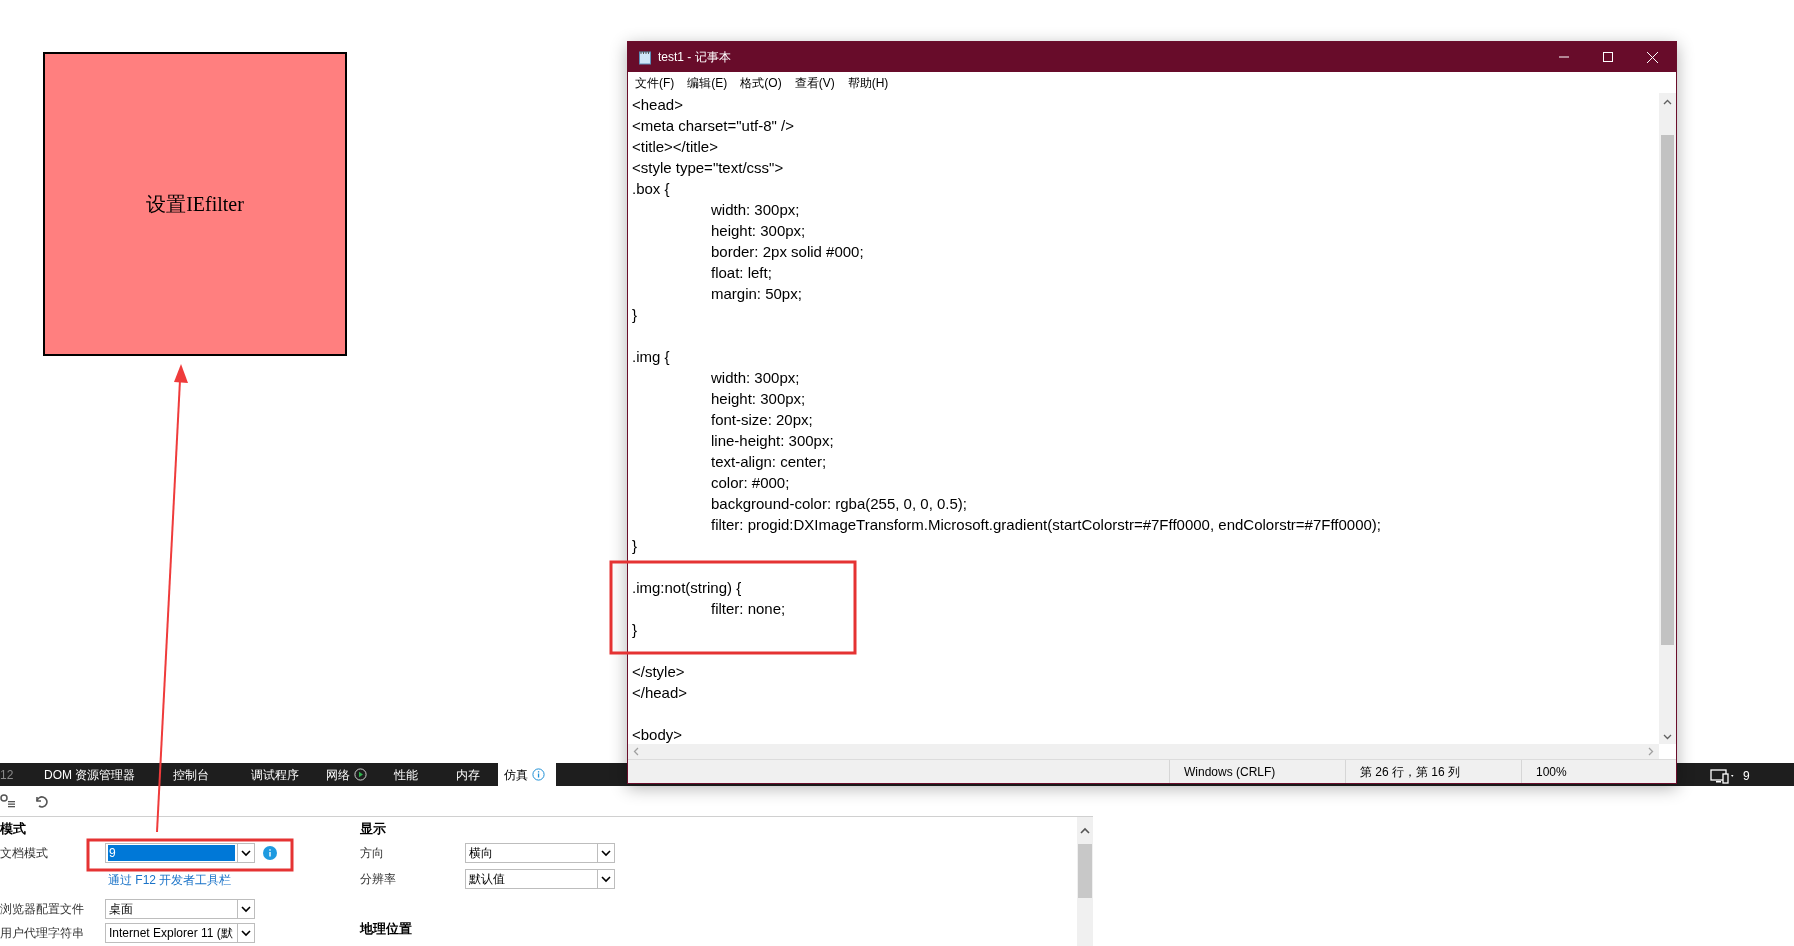 This screenshot has height=946, width=1794. I want to click on status-text: 100%, so click(1551, 772).